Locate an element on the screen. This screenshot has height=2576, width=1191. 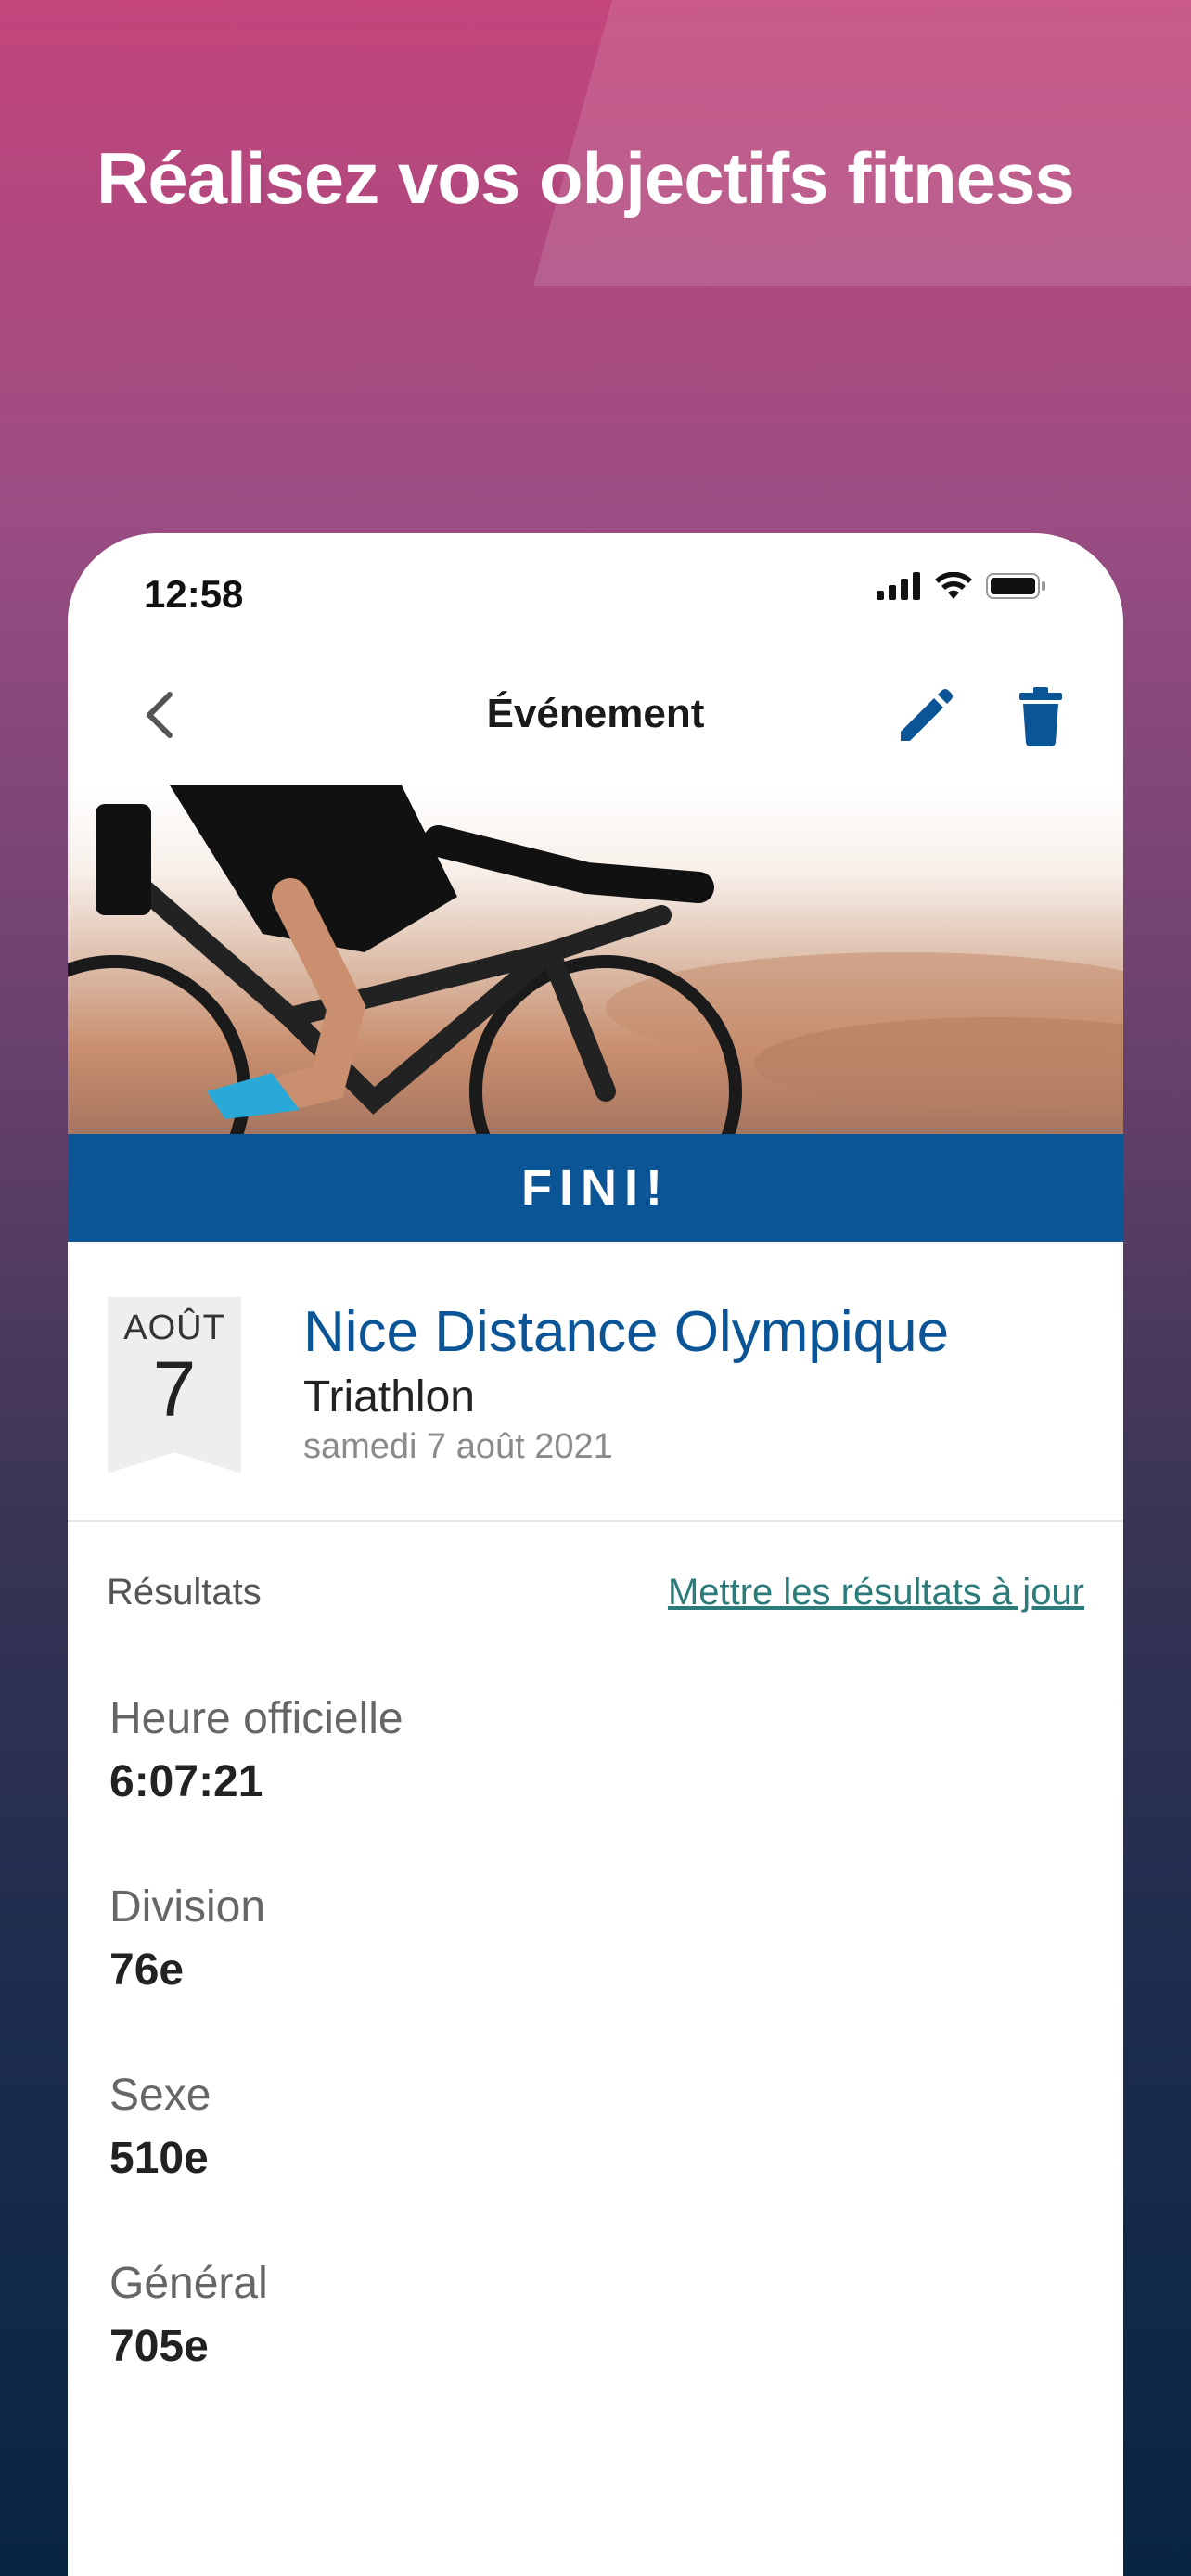
battery-icon is located at coordinates (1015, 586).